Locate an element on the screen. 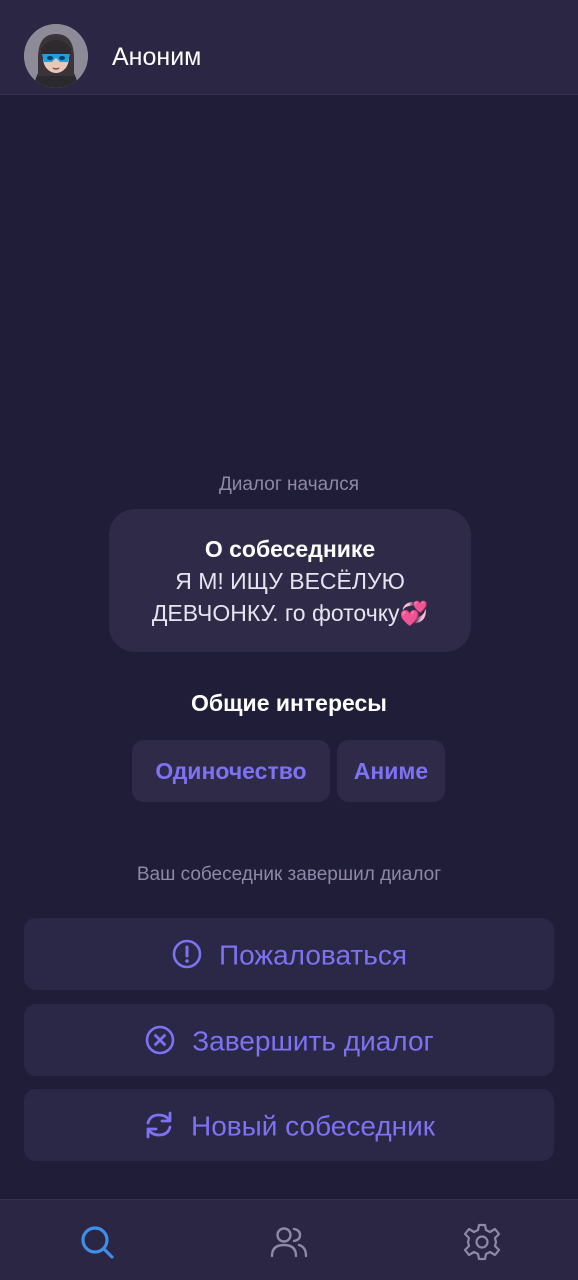 This screenshot has width=578, height=1280. new-partner-button: Новый собеседник is located at coordinates (289, 1125).